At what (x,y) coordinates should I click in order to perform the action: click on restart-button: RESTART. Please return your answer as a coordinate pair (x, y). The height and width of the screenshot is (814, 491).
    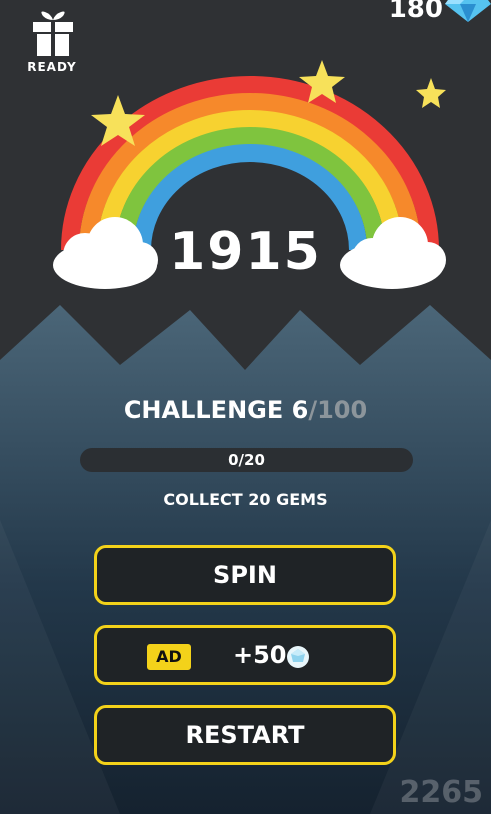
    Looking at the image, I should click on (245, 735).